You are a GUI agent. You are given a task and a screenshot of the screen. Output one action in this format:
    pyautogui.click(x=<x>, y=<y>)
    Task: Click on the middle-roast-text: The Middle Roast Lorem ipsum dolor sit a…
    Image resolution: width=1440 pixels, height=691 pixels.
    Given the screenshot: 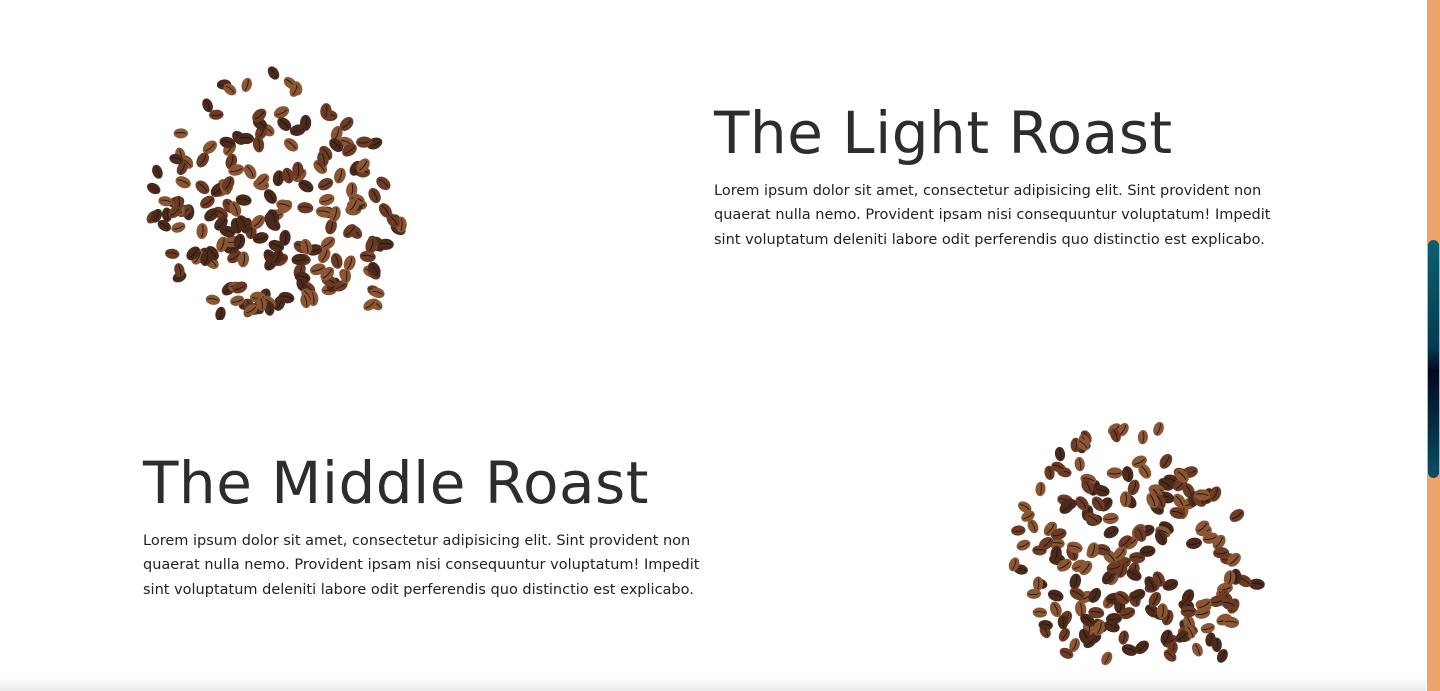 What is the action you would take?
    pyautogui.click(x=443, y=526)
    